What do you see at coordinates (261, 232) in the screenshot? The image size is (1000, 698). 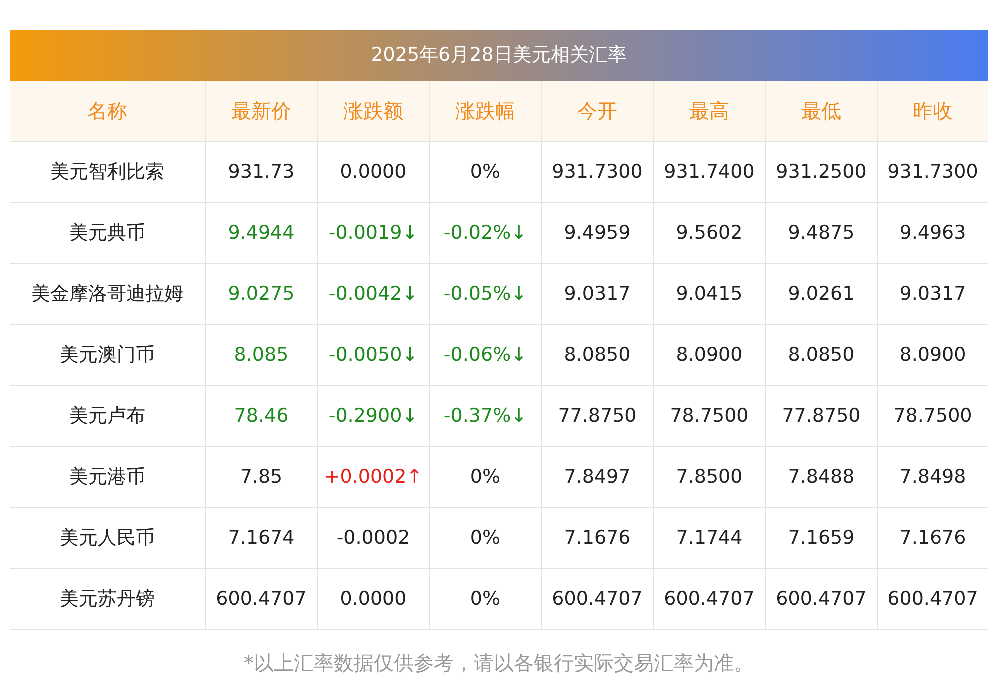 I see `table-cell: 9.4944` at bounding box center [261, 232].